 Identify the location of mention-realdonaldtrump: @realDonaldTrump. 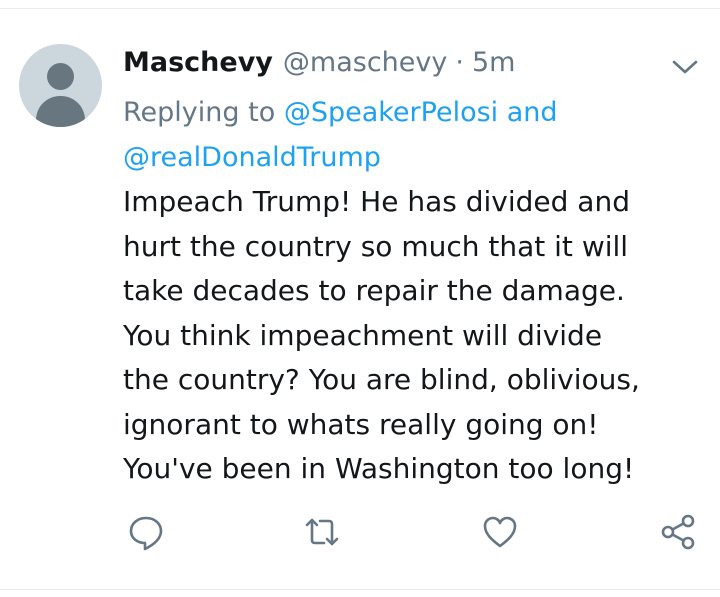
(252, 157).